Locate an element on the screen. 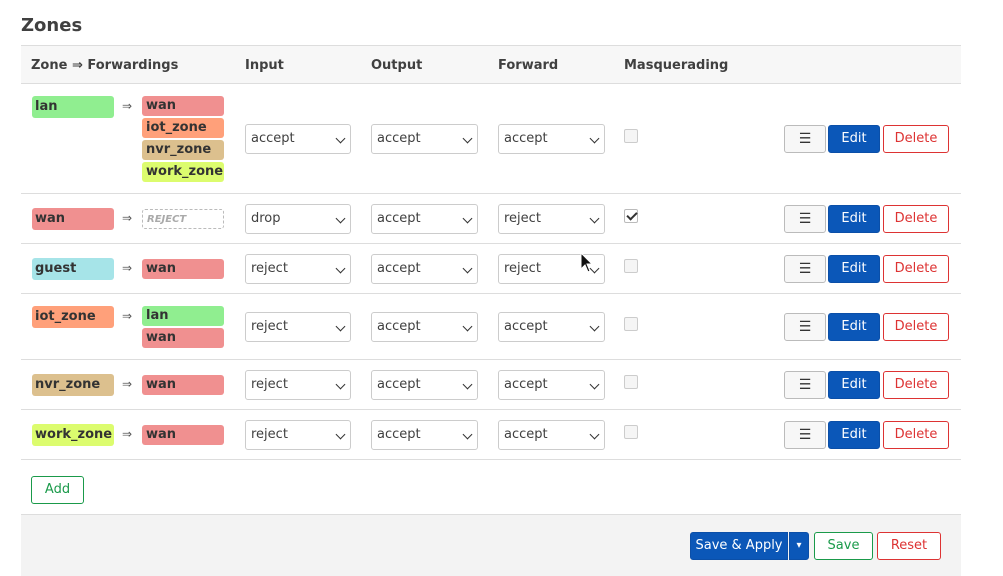  zone-row-guest: guest ⇒ wan reject accept reject ☰ Edit Delete is located at coordinates (491, 269).